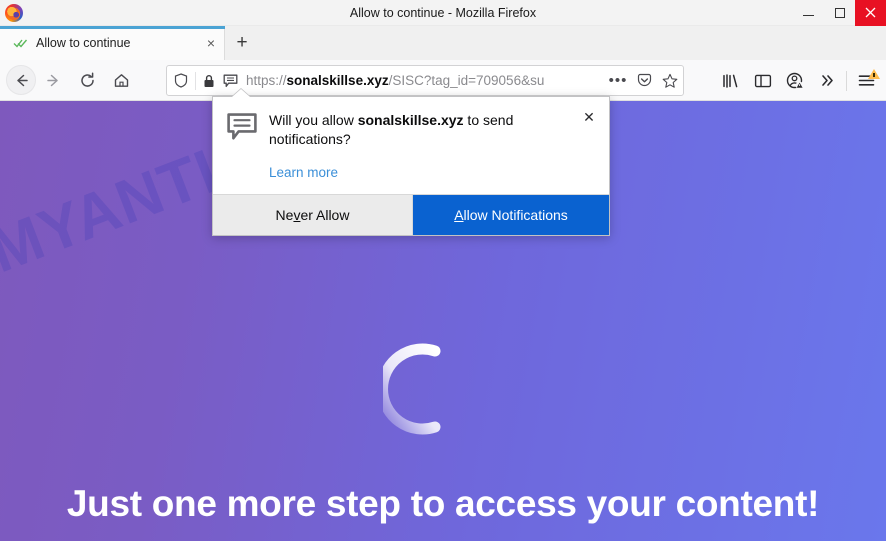 This screenshot has width=886, height=541. I want to click on back-button, so click(21, 80).